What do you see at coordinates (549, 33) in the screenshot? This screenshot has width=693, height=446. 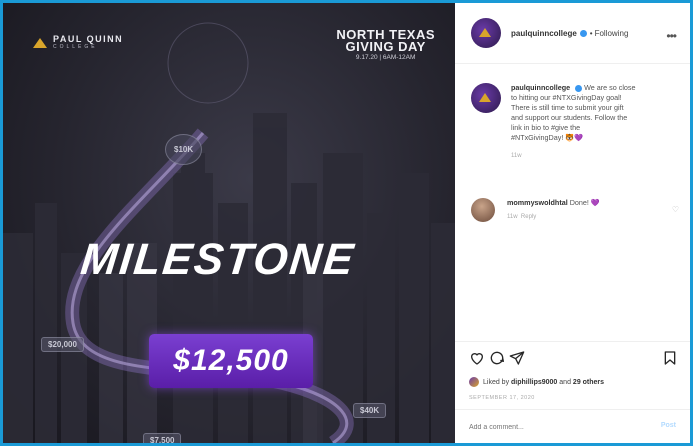 I see `username-link: paulquinncollege` at bounding box center [549, 33].